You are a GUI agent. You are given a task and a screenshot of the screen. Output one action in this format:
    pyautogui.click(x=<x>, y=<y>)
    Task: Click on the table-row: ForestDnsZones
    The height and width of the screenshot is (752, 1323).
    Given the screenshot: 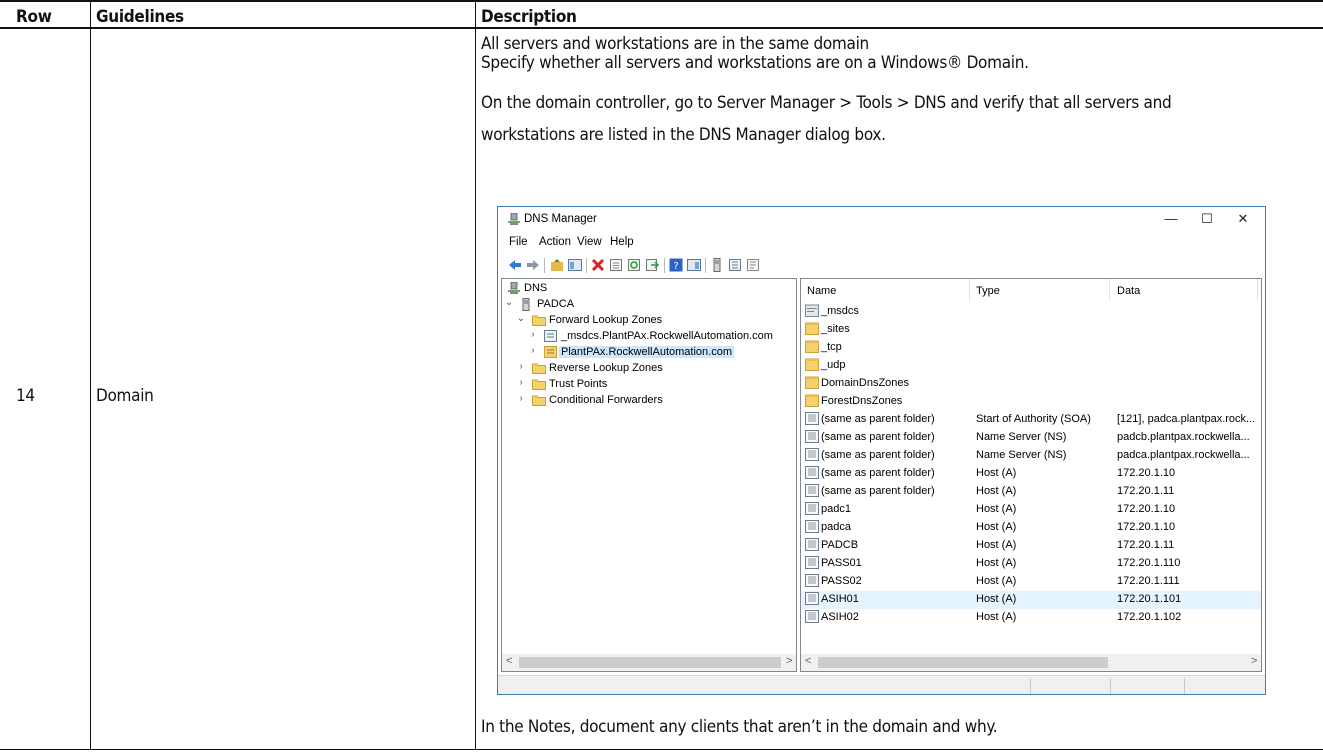 What is the action you would take?
    pyautogui.click(x=1031, y=402)
    